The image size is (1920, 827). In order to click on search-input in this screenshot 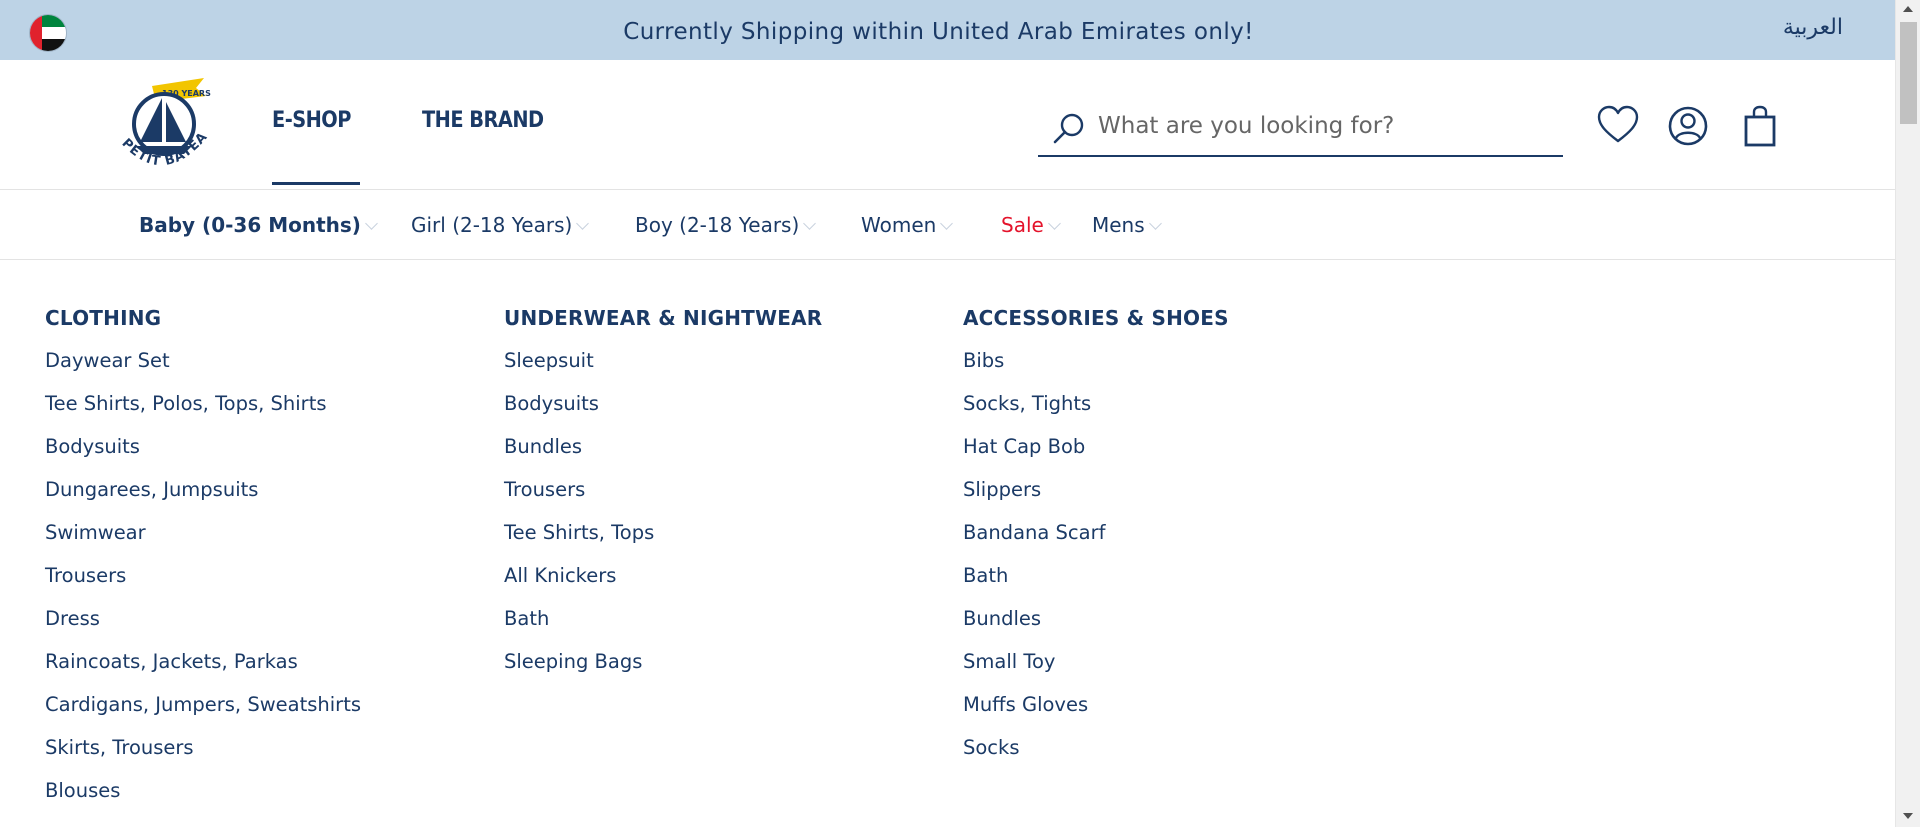, I will do `click(1318, 126)`.